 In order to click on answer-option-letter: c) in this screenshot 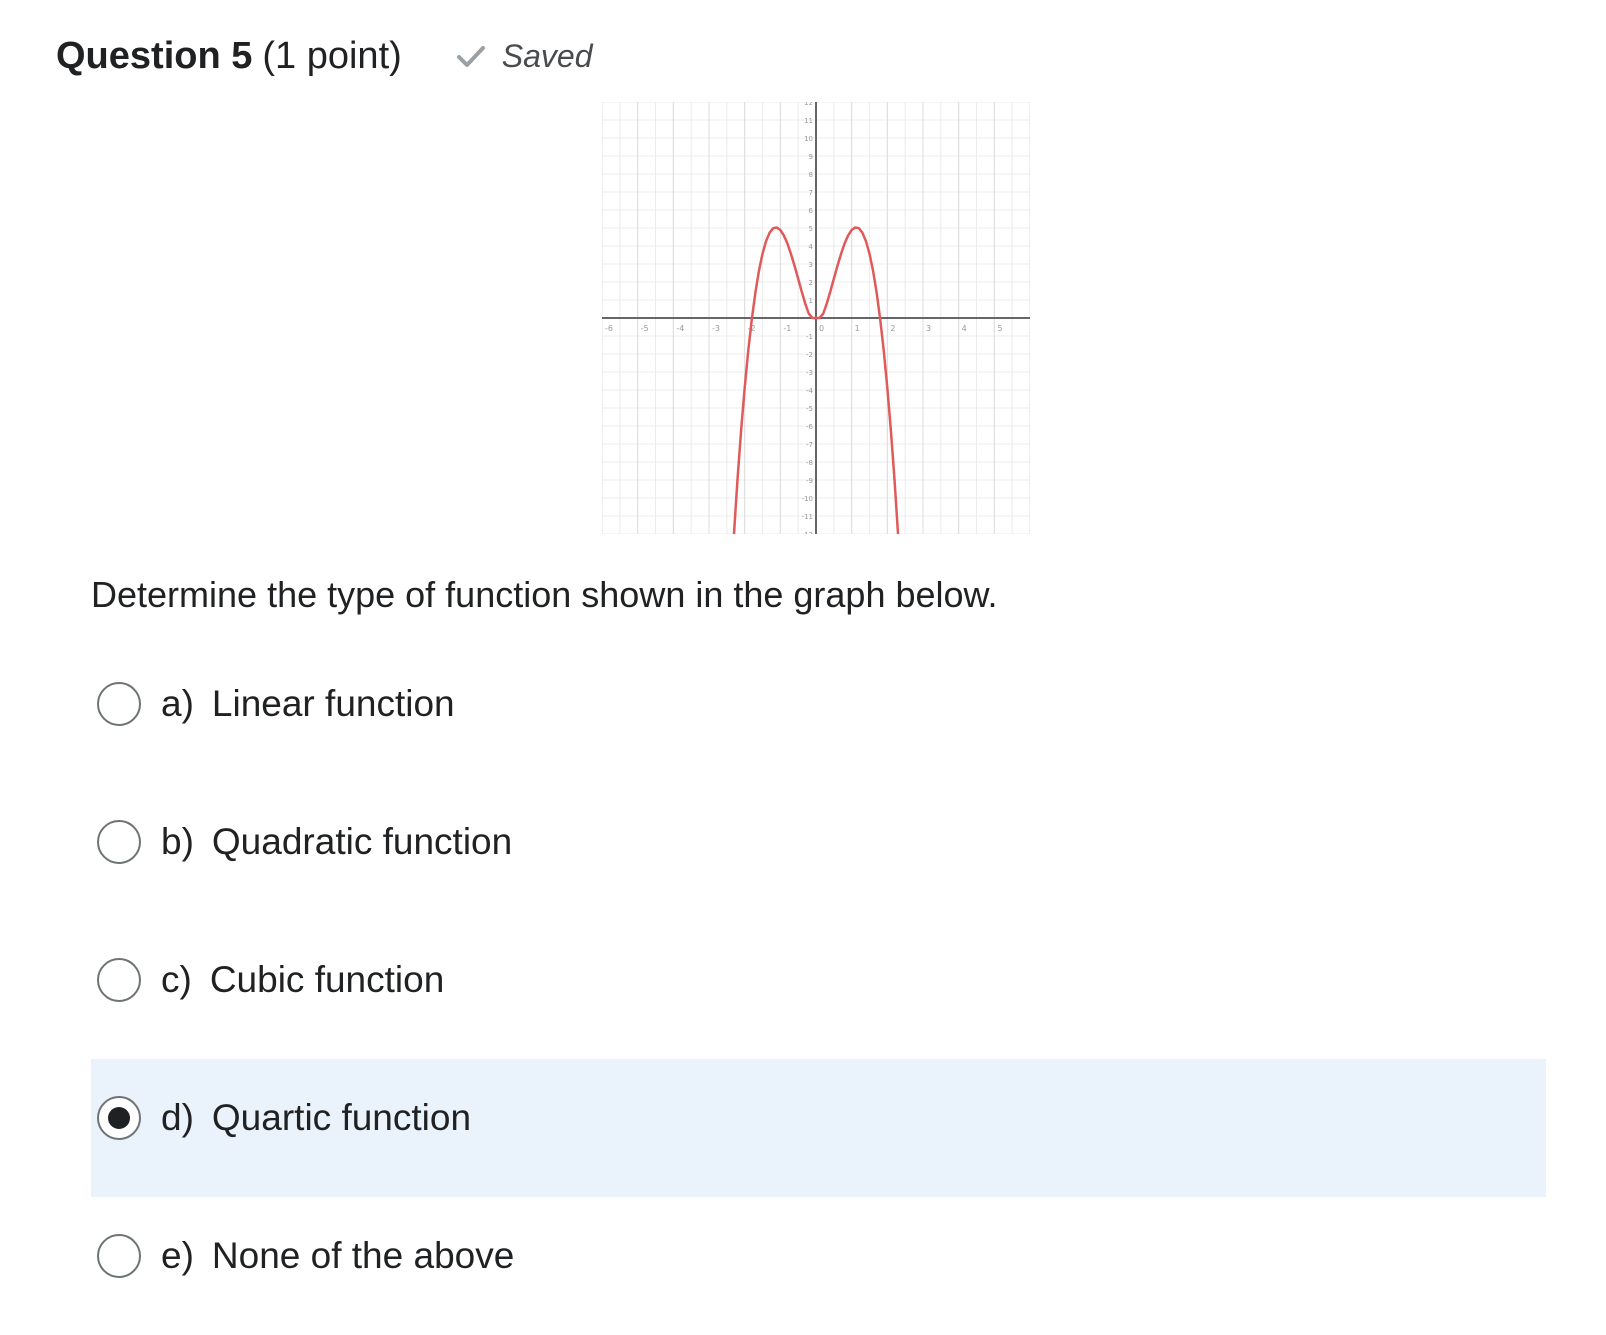, I will do `click(176, 979)`.